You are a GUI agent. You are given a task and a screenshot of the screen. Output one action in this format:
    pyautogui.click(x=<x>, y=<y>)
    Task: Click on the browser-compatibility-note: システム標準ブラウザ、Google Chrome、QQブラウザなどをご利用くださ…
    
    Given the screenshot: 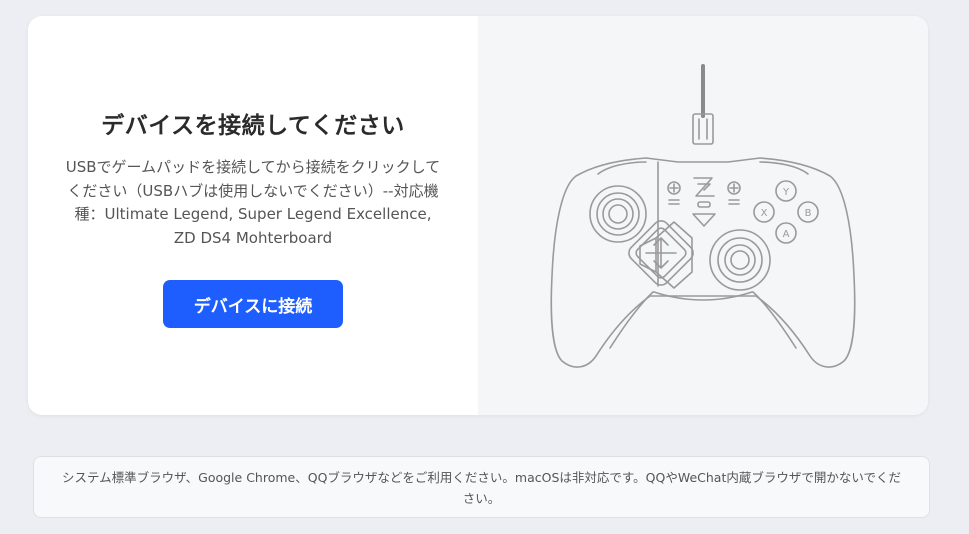 What is the action you would take?
    pyautogui.click(x=481, y=487)
    